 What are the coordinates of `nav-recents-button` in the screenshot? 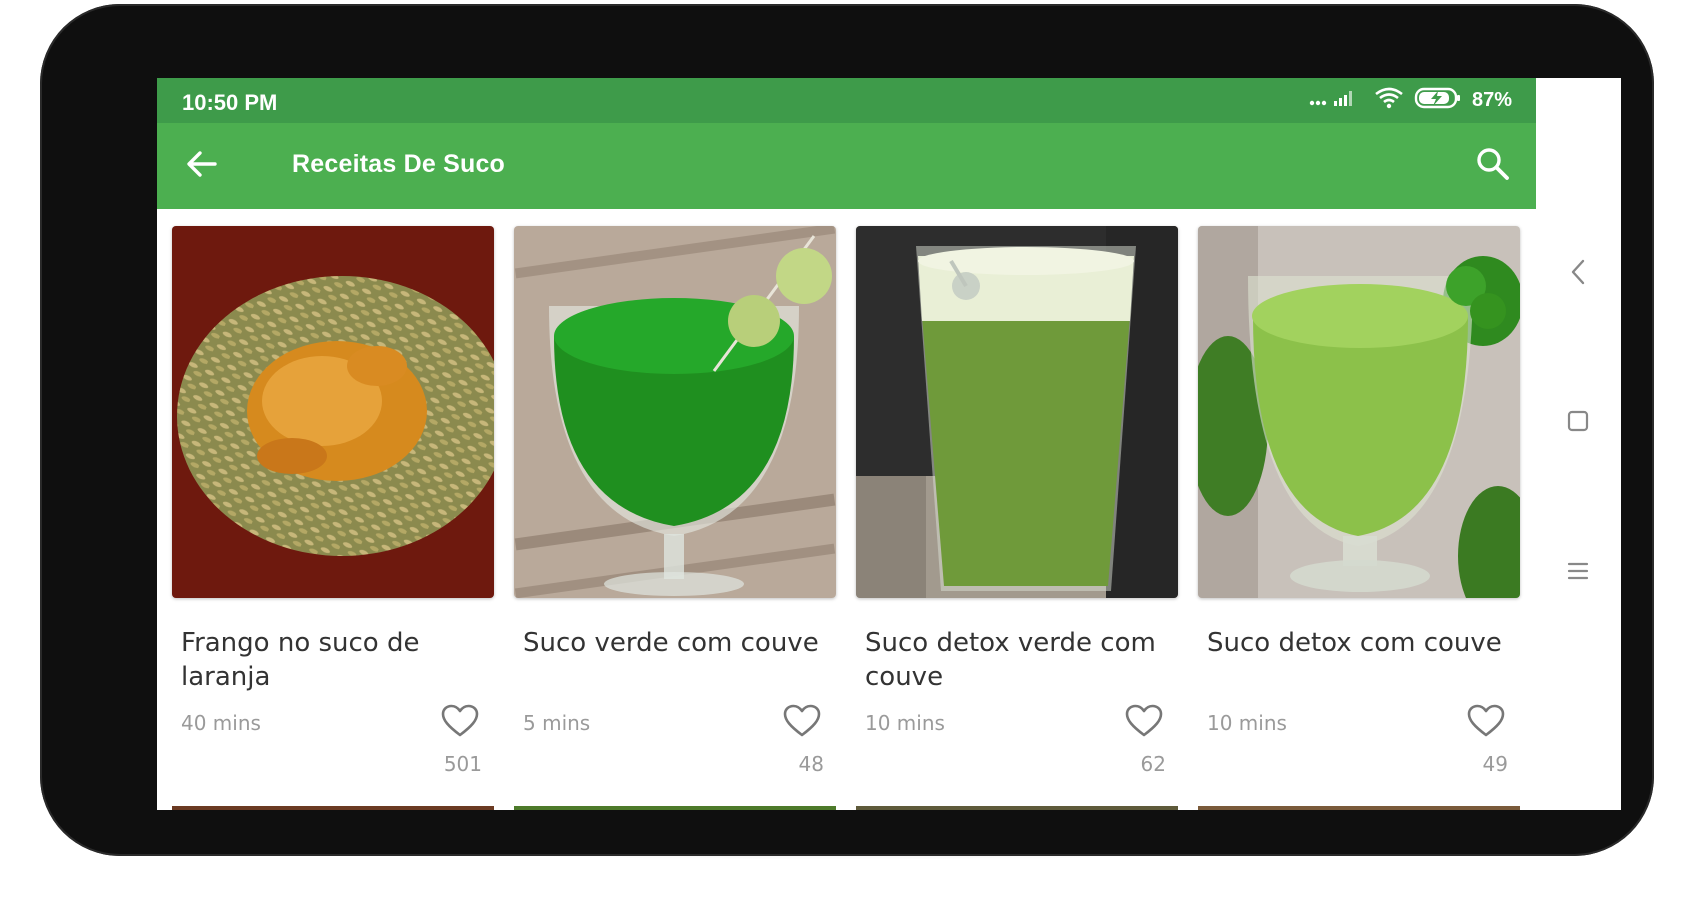 It's located at (1578, 573).